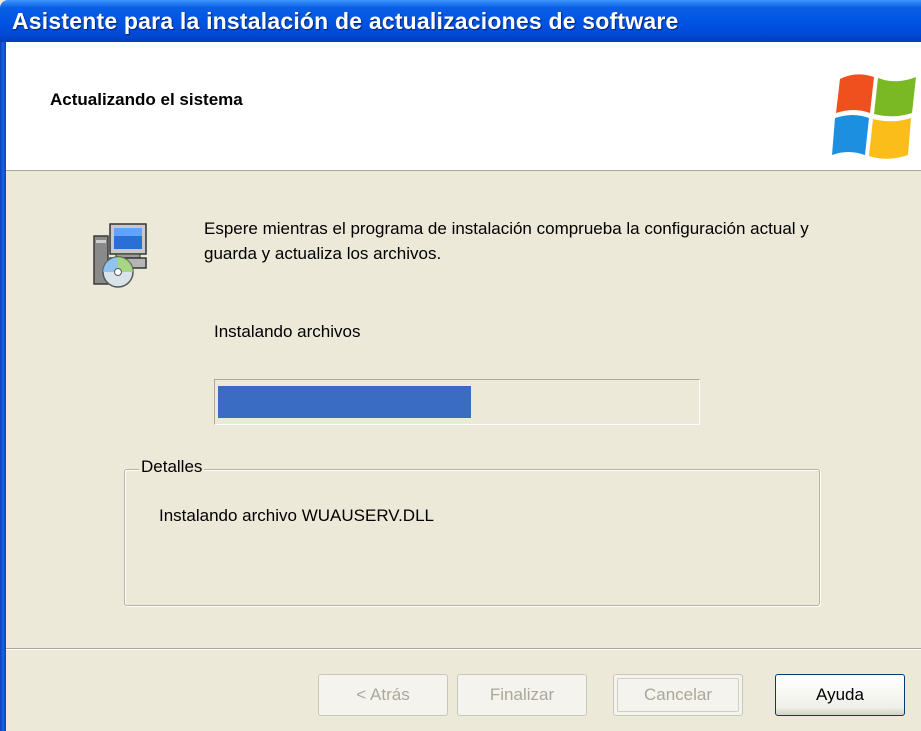 The width and height of the screenshot is (921, 731). Describe the element at coordinates (463, 649) in the screenshot. I see `footer-separator` at that location.